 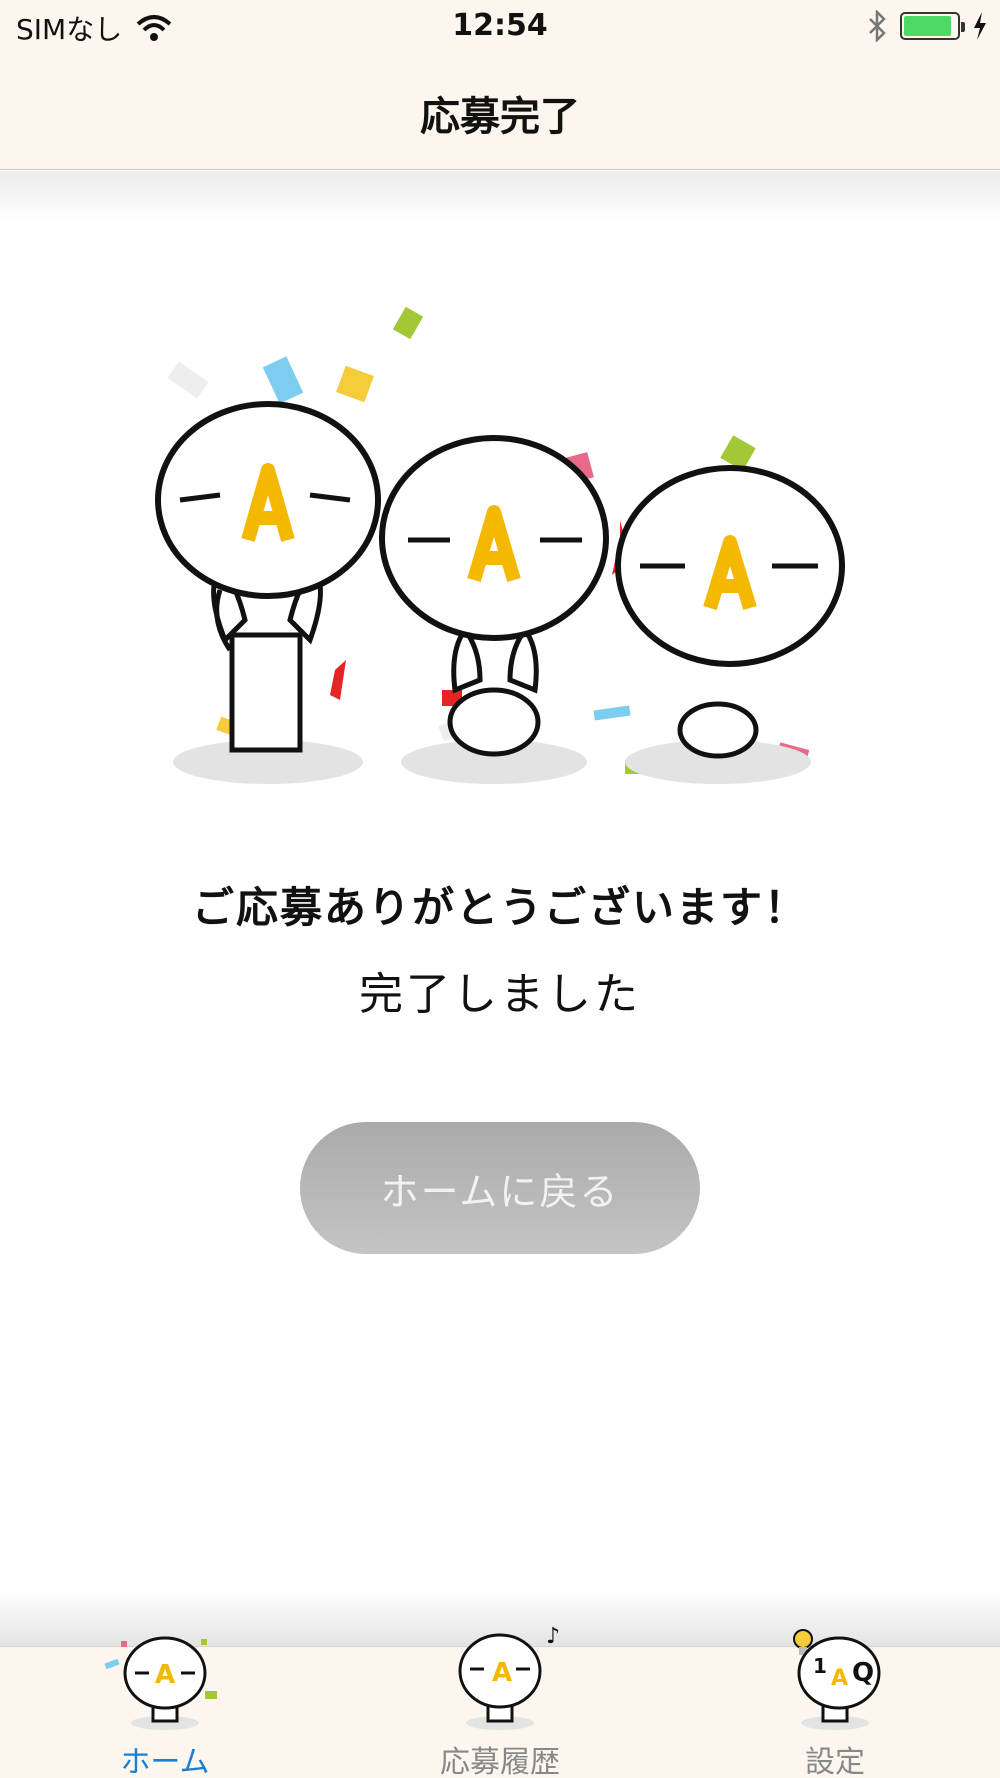 What do you see at coordinates (820, 1666) in the screenshot?
I see `svg-text: 1` at bounding box center [820, 1666].